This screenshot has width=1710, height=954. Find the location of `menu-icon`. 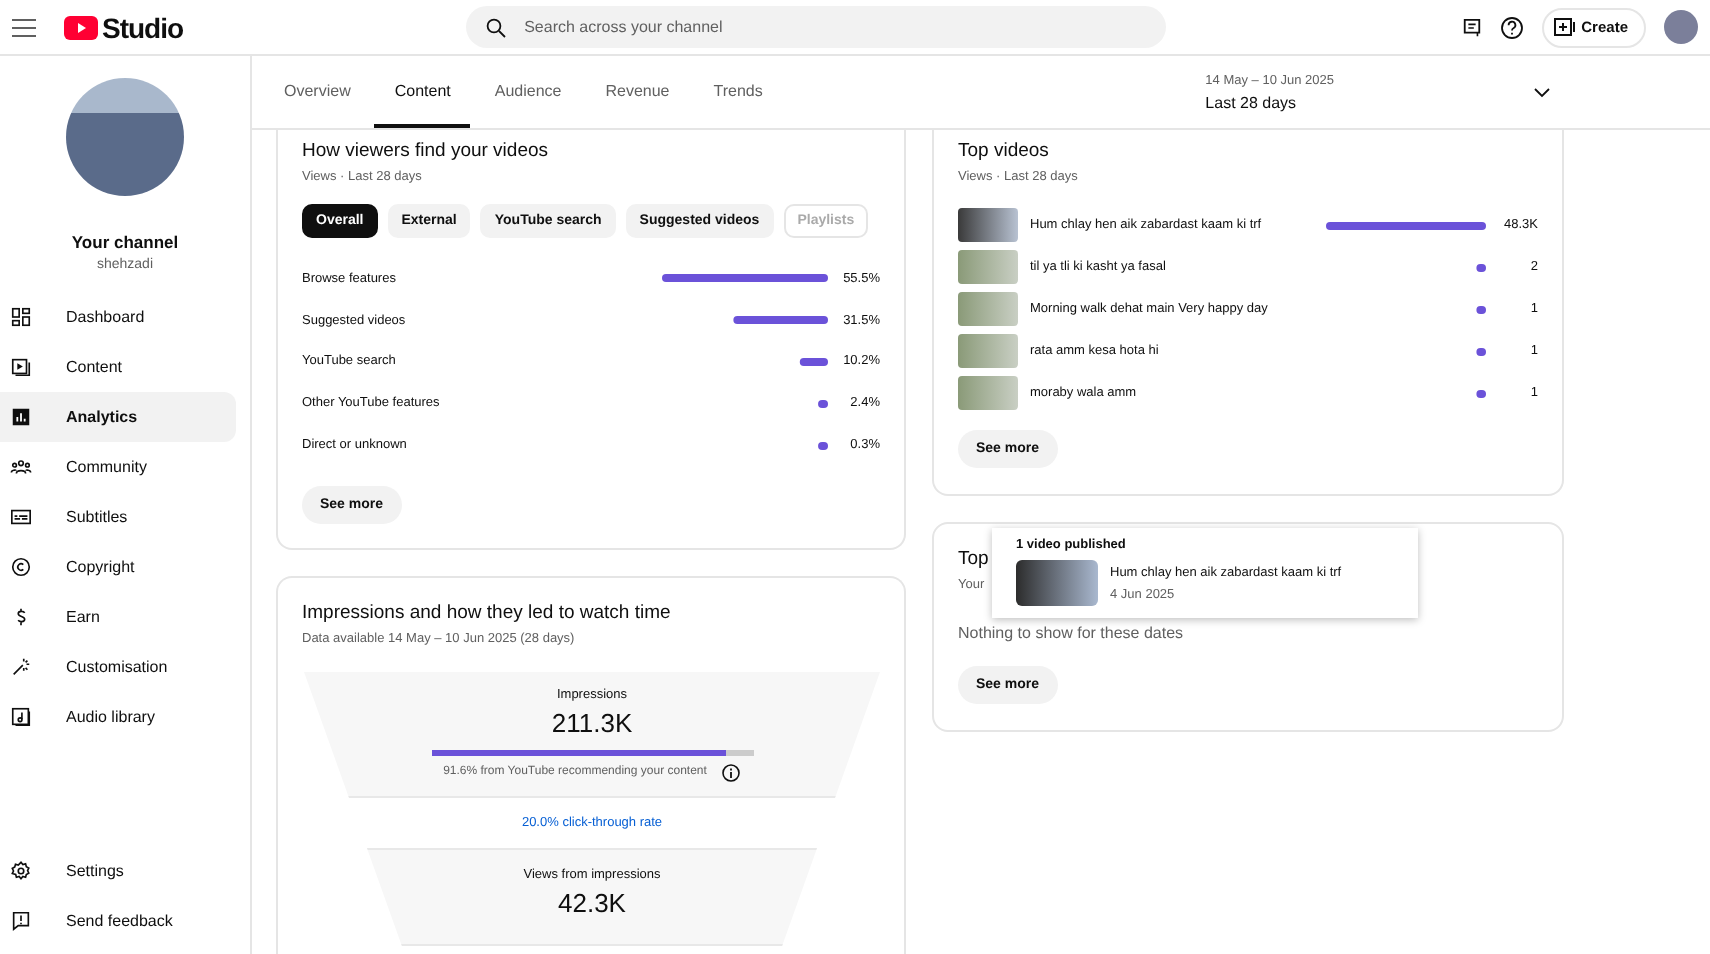

menu-icon is located at coordinates (24, 27).